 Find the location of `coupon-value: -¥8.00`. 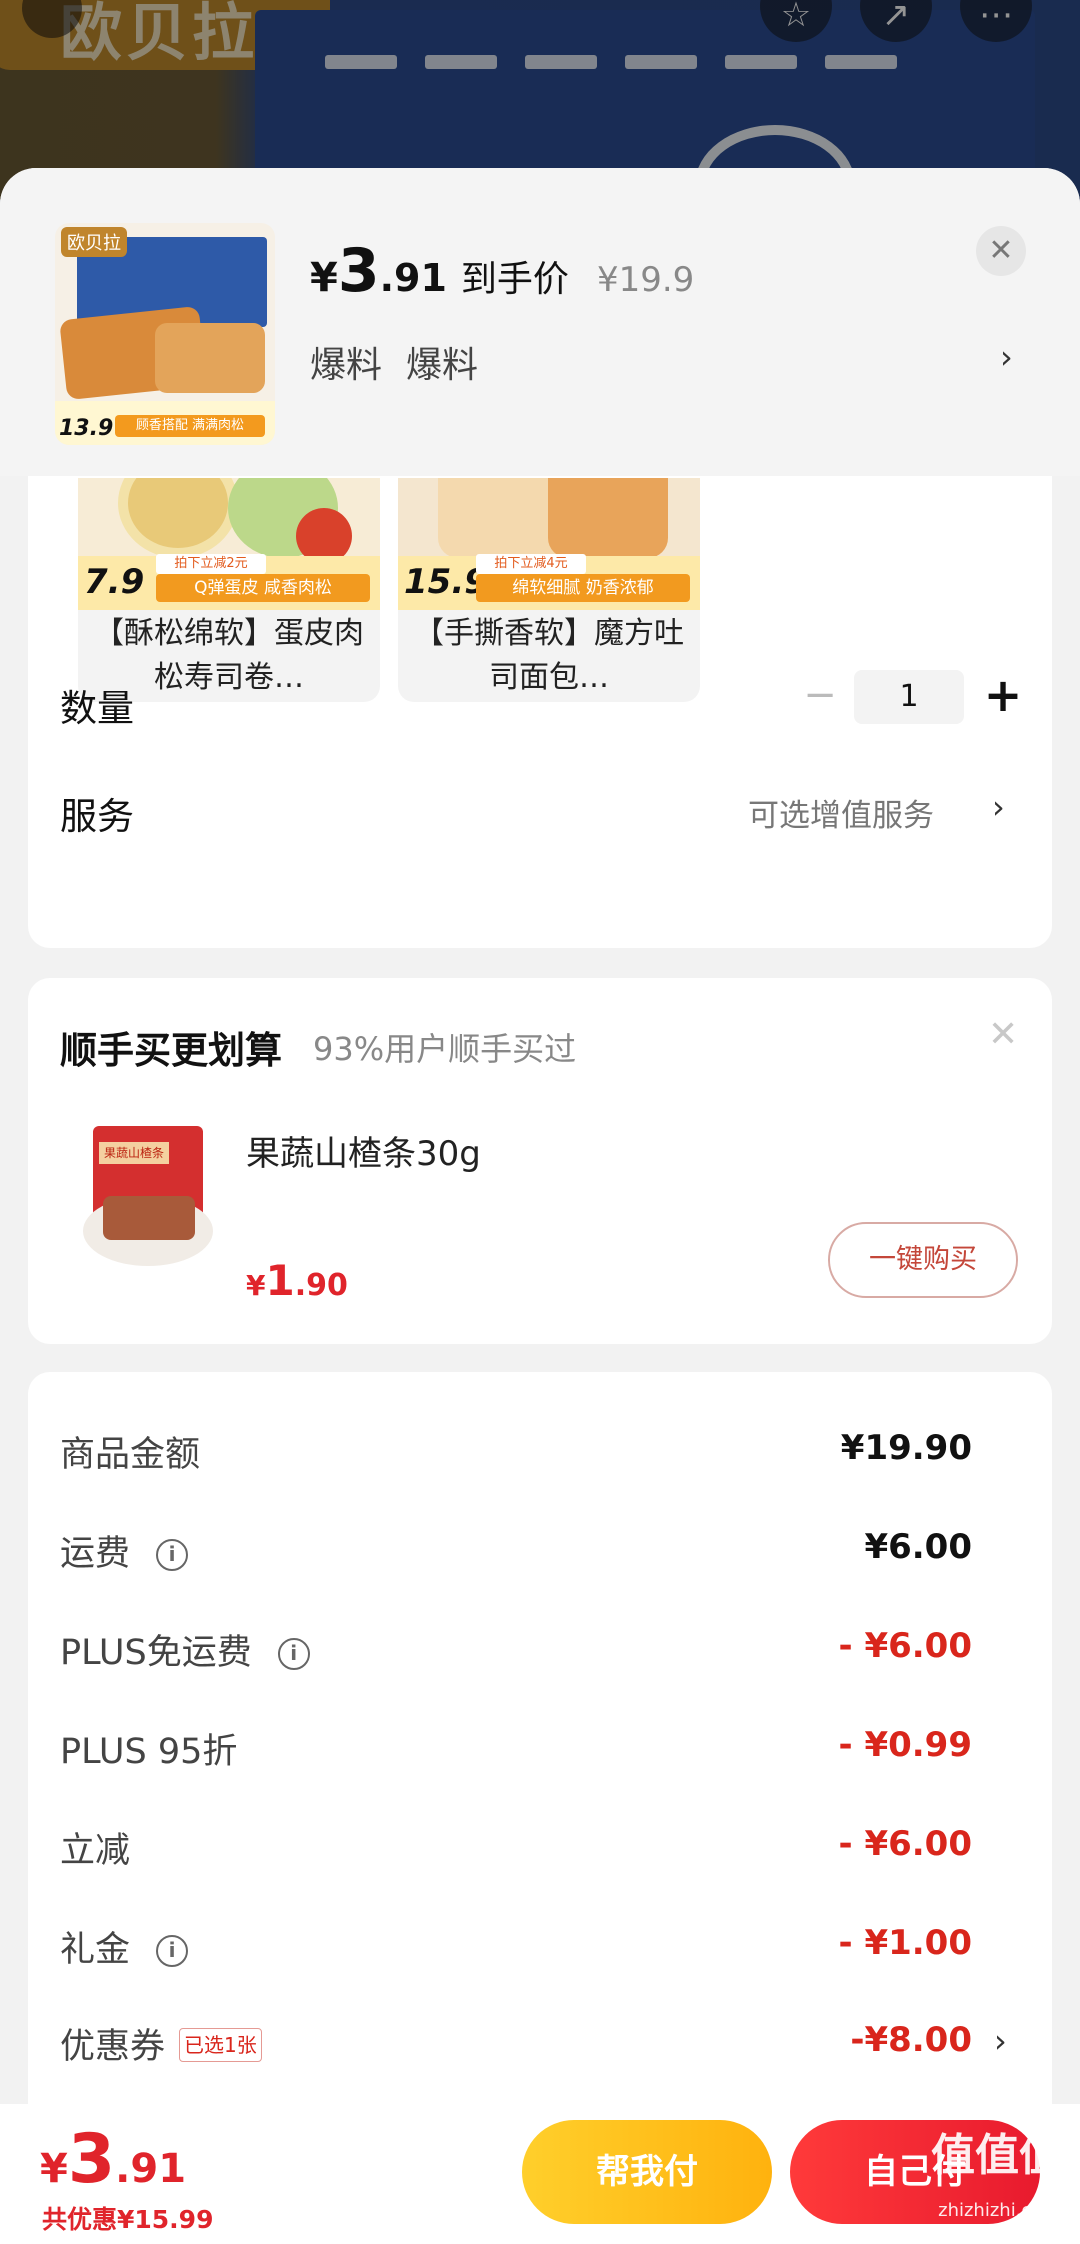

coupon-value: -¥8.00 is located at coordinates (911, 2040).